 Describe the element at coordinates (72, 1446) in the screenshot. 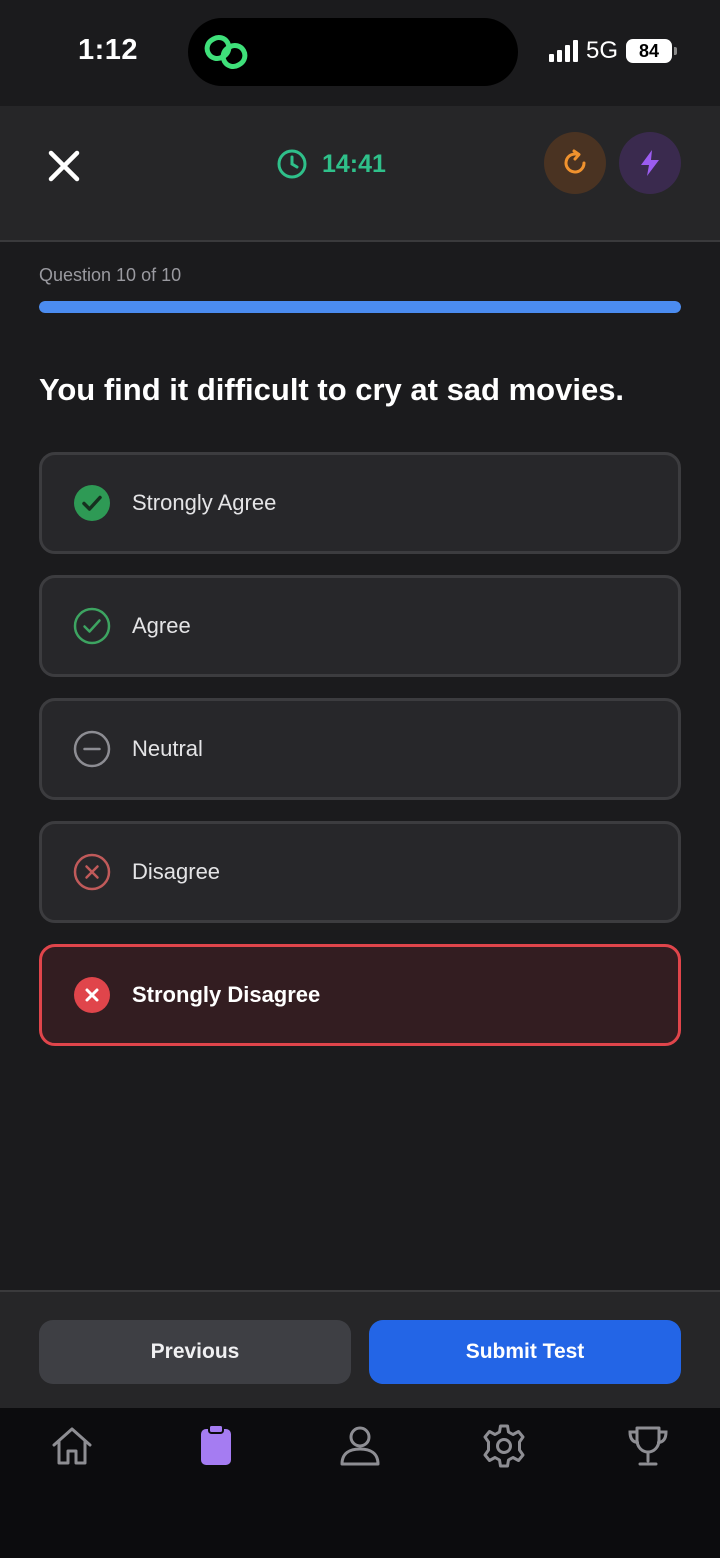

I see `home-icon` at that location.